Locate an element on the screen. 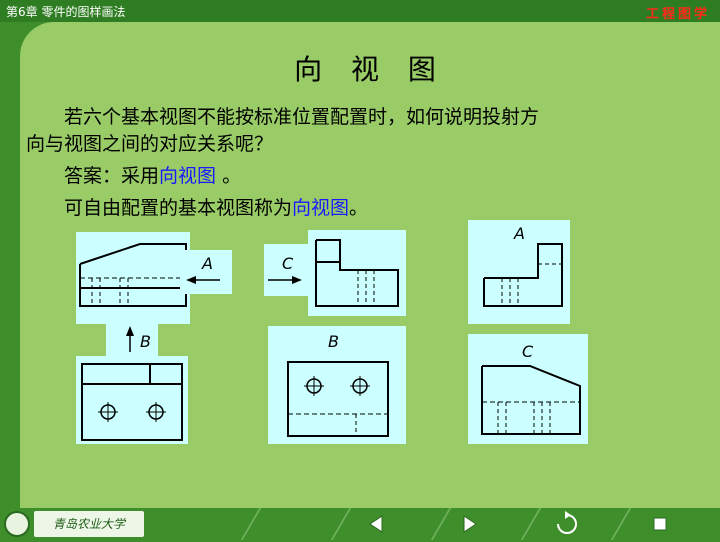 This screenshot has width=720, height=542. front-view-drawing is located at coordinates (133, 275).